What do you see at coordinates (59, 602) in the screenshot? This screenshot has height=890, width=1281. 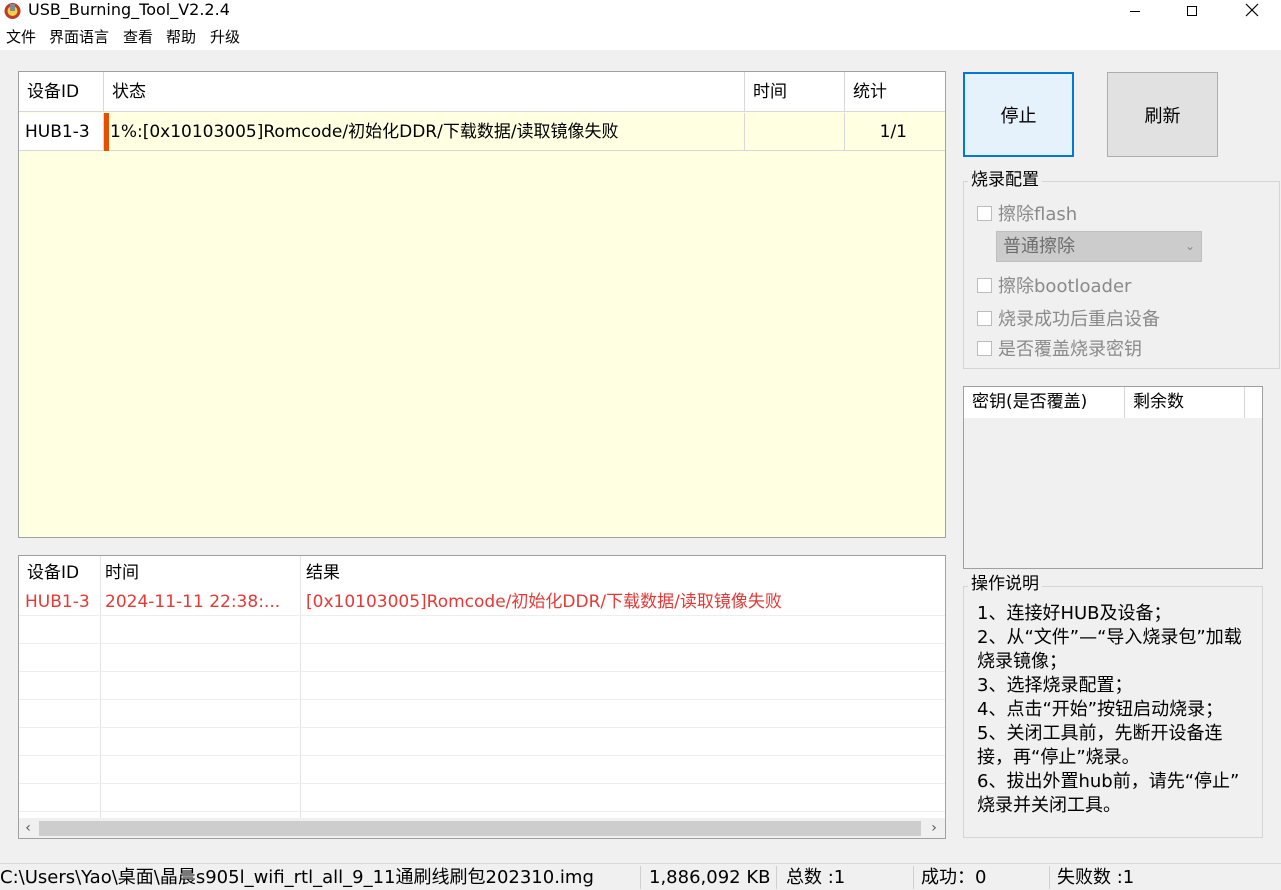 I see `log-cell-device-id: HUB1-3` at bounding box center [59, 602].